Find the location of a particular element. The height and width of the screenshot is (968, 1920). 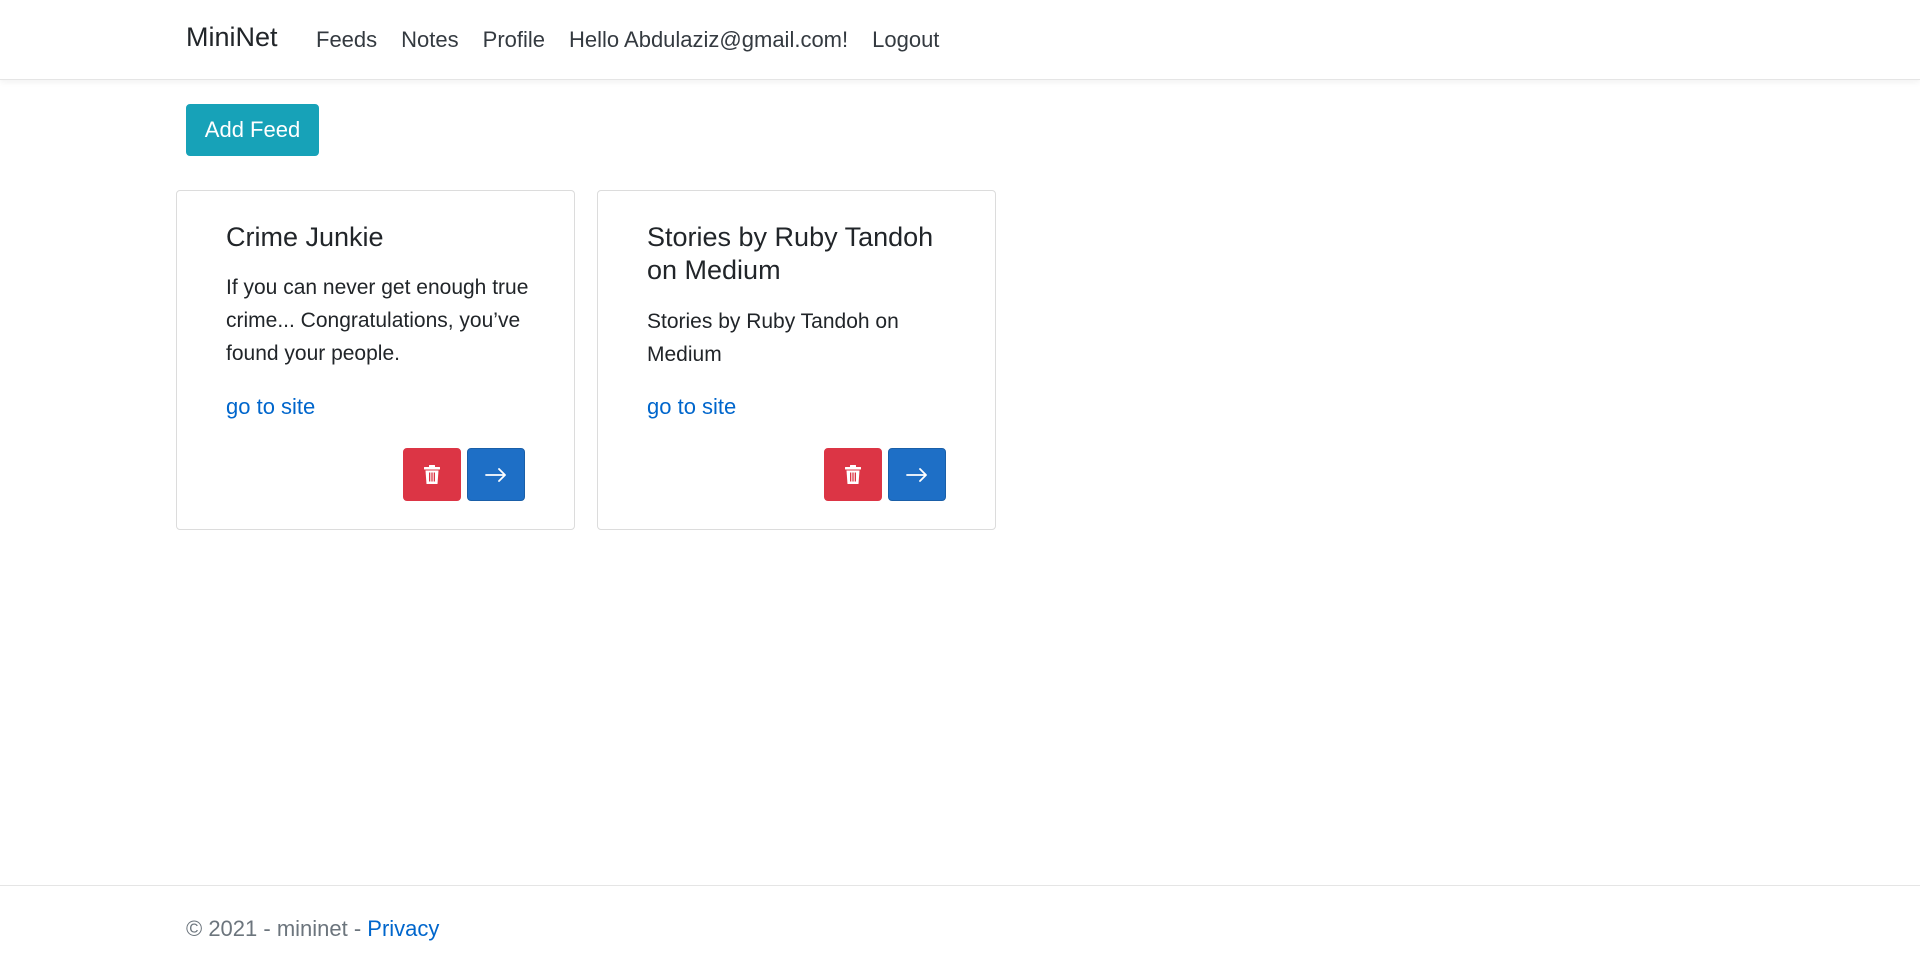

user-greeting: Hello Abdulaziz@gmail.com! is located at coordinates (709, 39).